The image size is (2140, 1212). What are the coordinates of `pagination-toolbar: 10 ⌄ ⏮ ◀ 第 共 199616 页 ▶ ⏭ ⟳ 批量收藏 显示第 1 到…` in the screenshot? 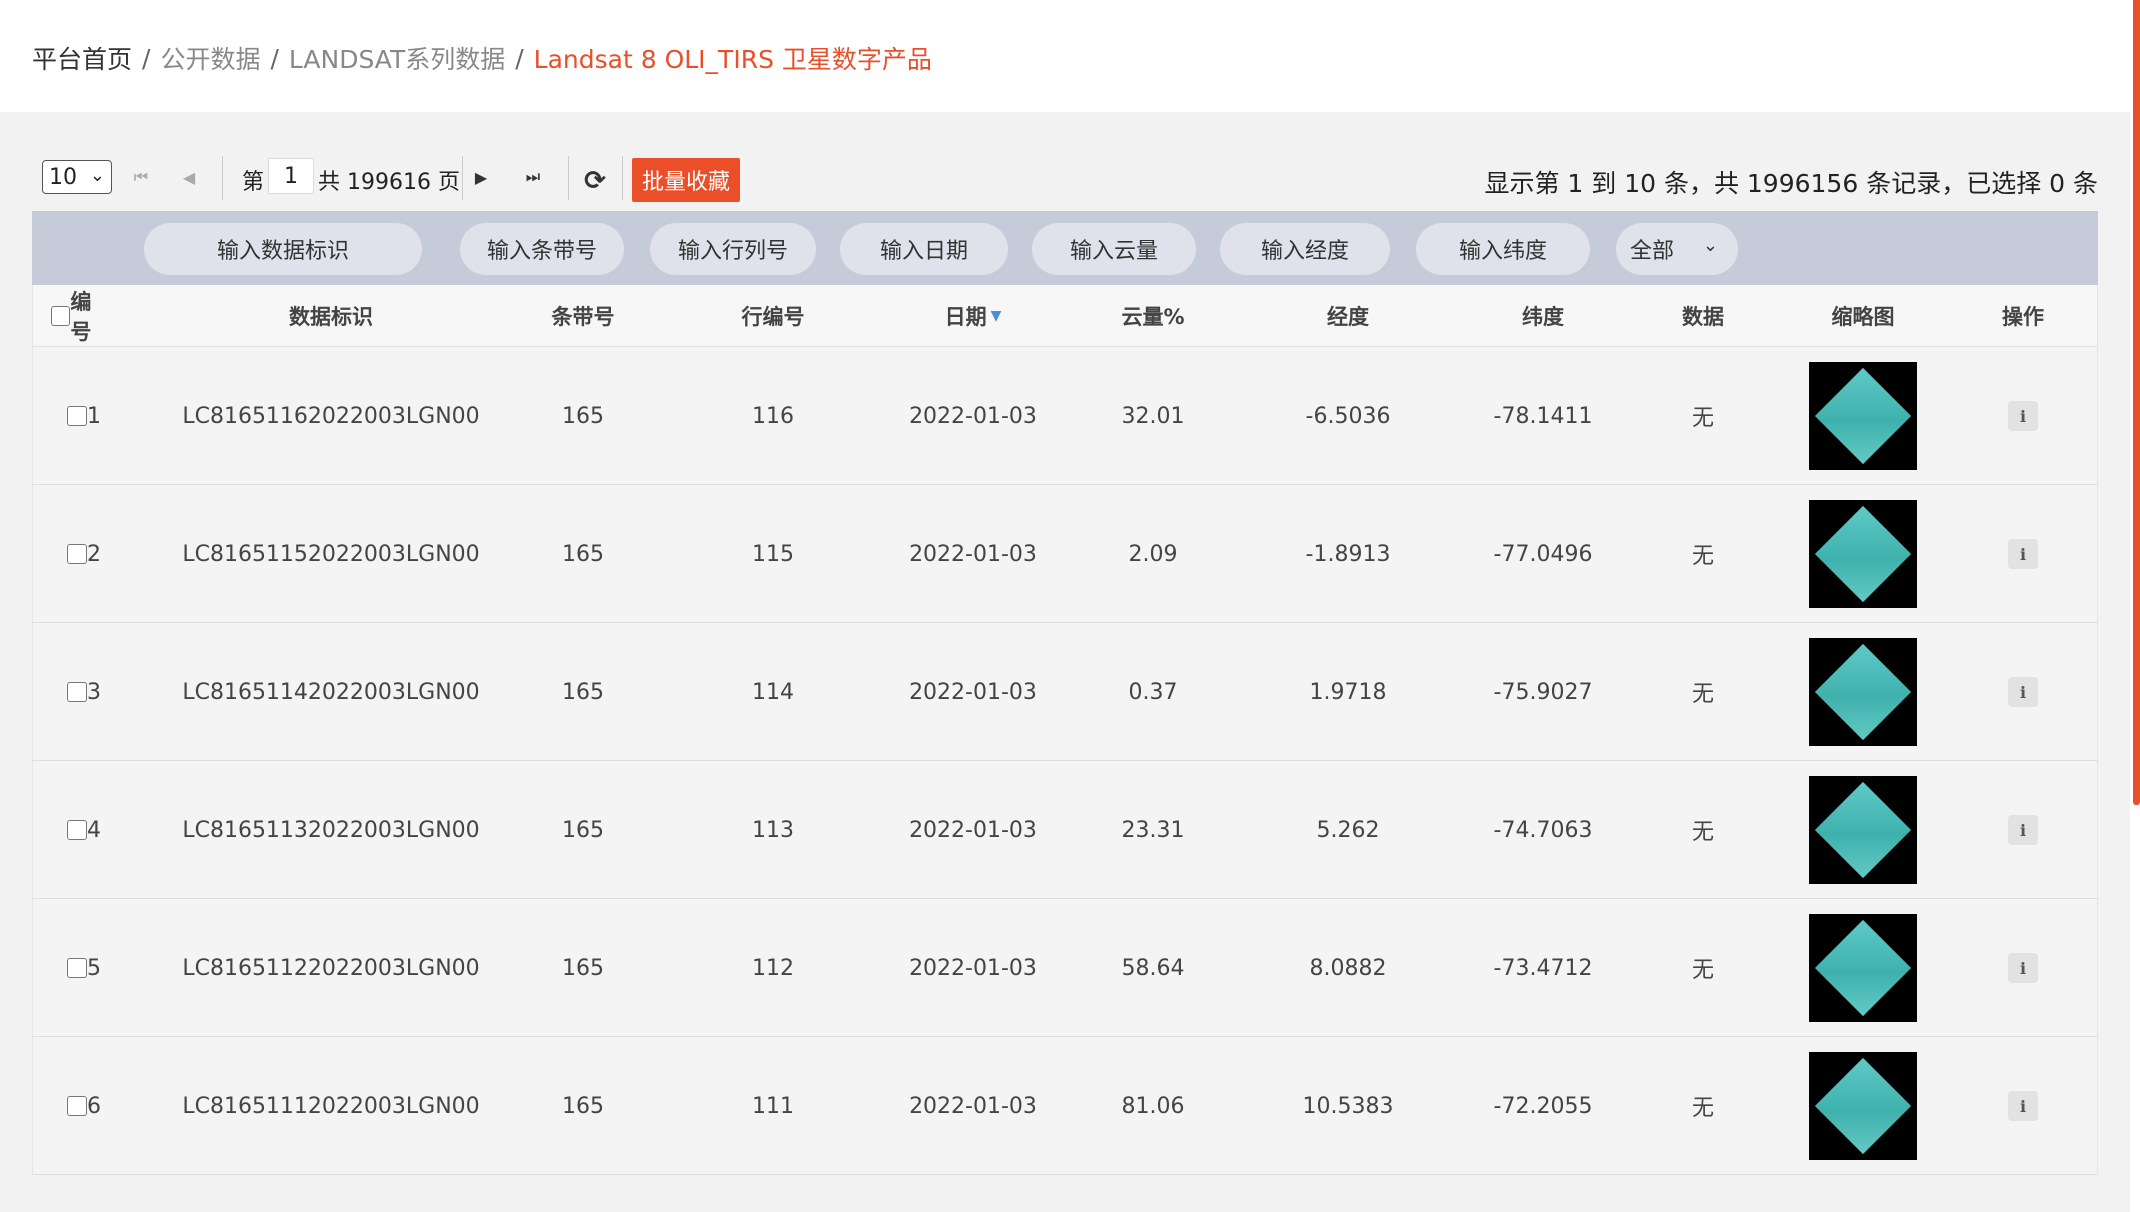 It's located at (1065, 180).